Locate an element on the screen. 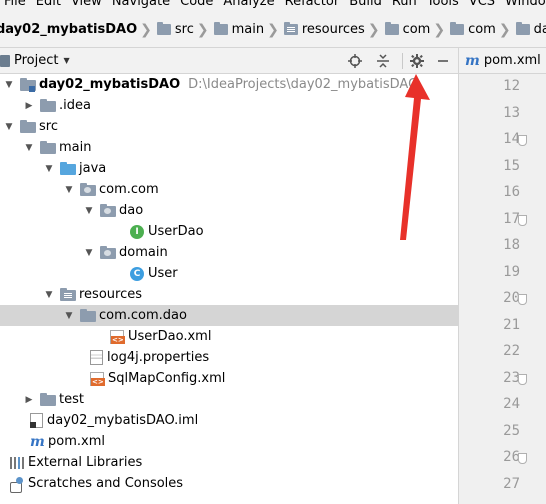 The image size is (546, 504). tree-item-iml: day02_mybatisDAO.iml is located at coordinates (229, 420).